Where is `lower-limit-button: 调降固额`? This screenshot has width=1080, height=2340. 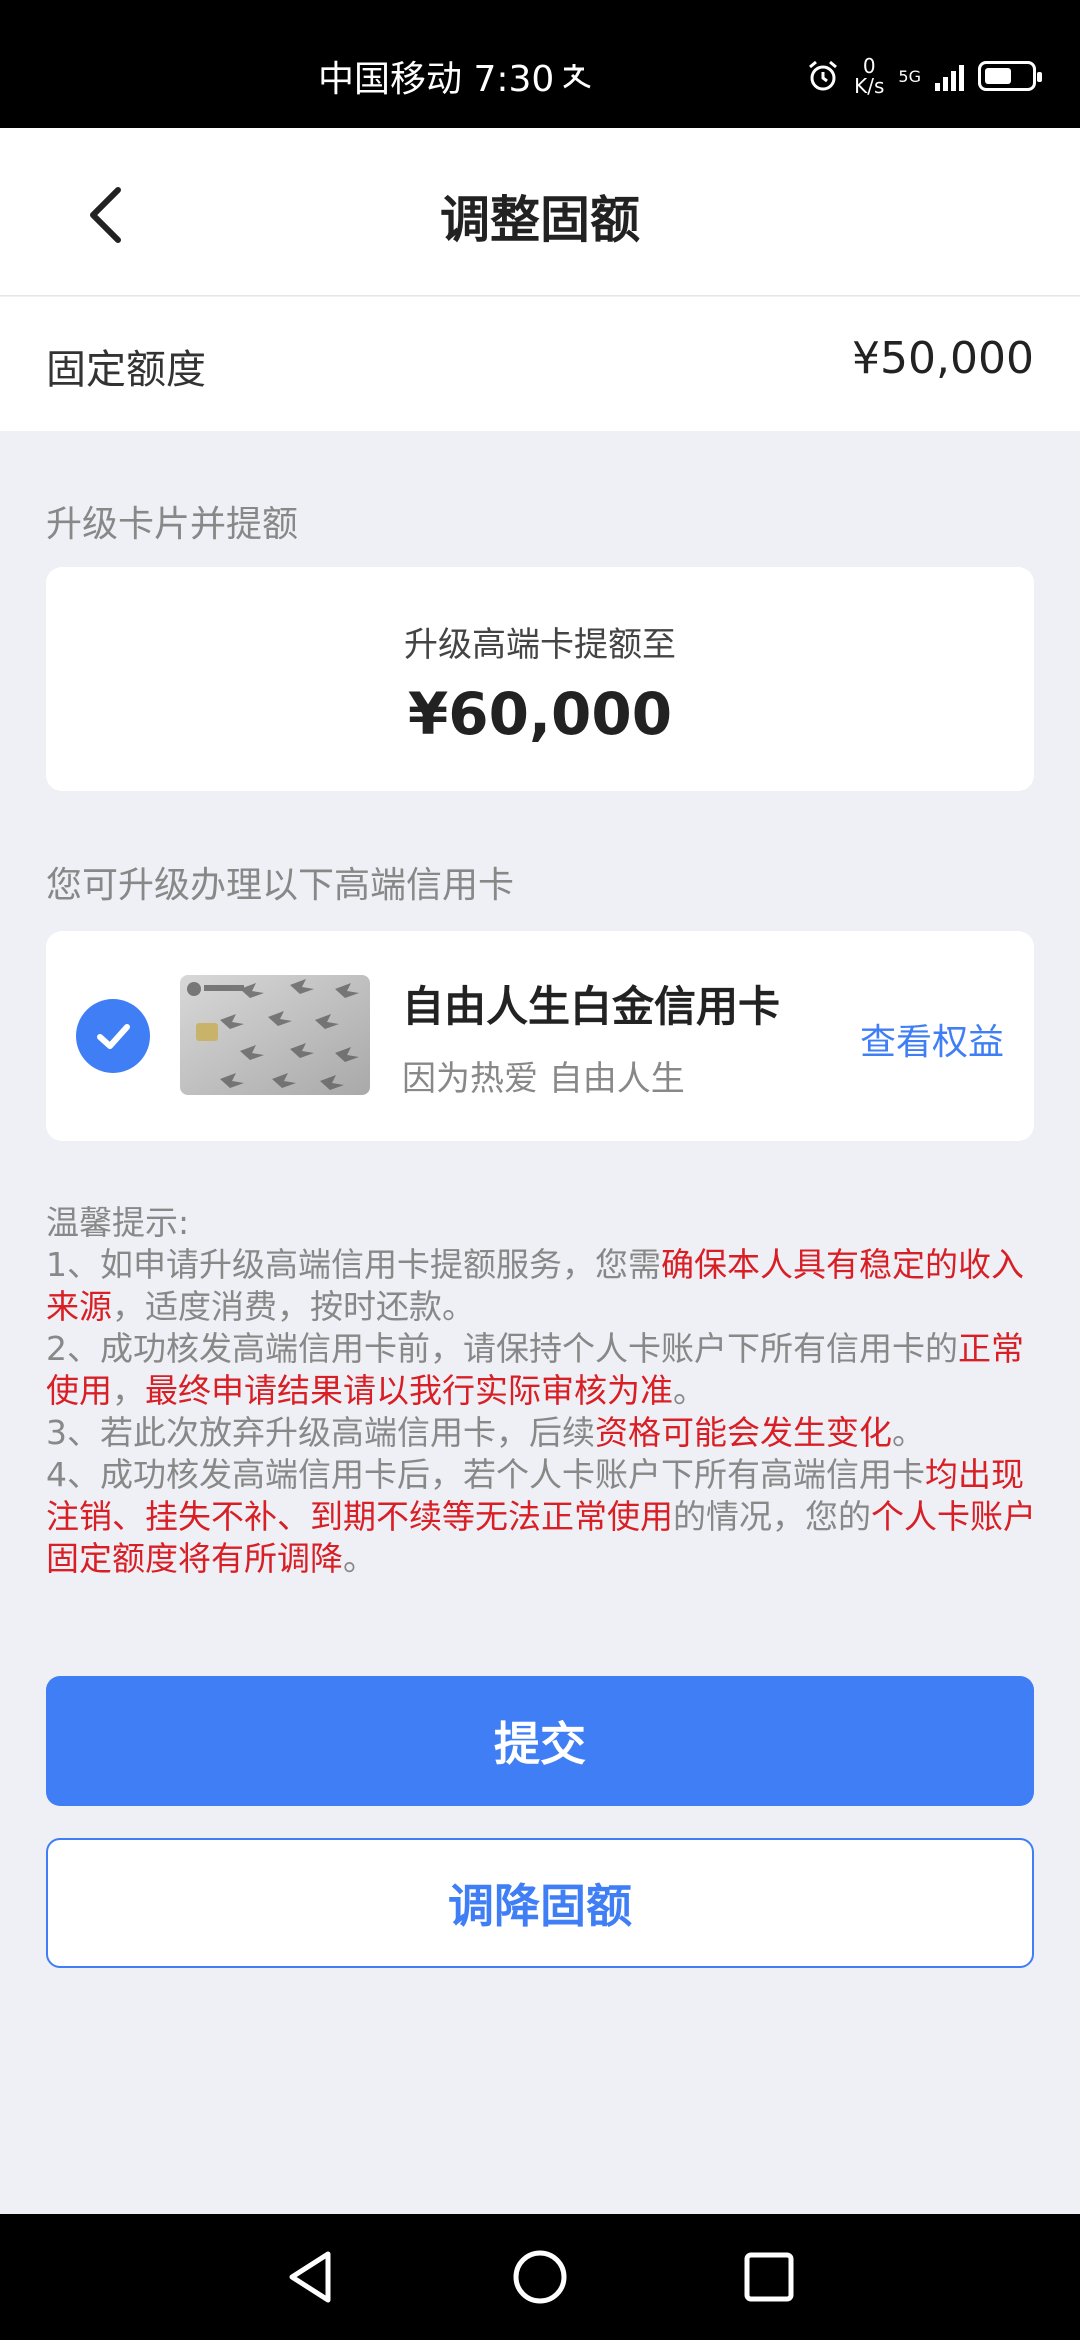 lower-limit-button: 调降固额 is located at coordinates (540, 1903).